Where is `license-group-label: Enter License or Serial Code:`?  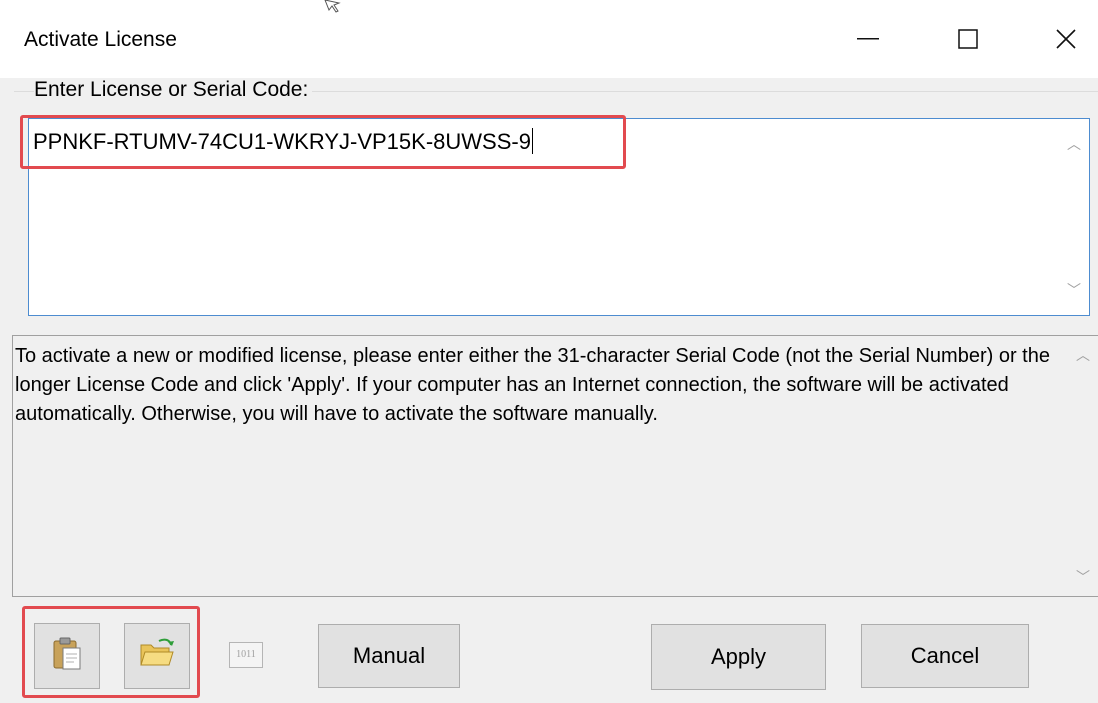 license-group-label: Enter License or Serial Code: is located at coordinates (173, 90).